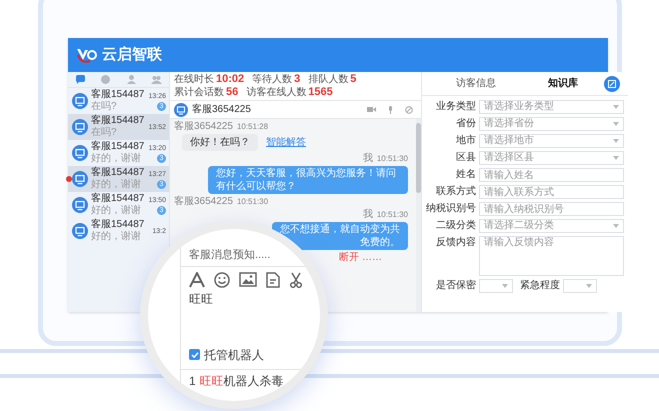 The width and height of the screenshot is (659, 411). I want to click on stat-label: 排队人数, so click(328, 80).